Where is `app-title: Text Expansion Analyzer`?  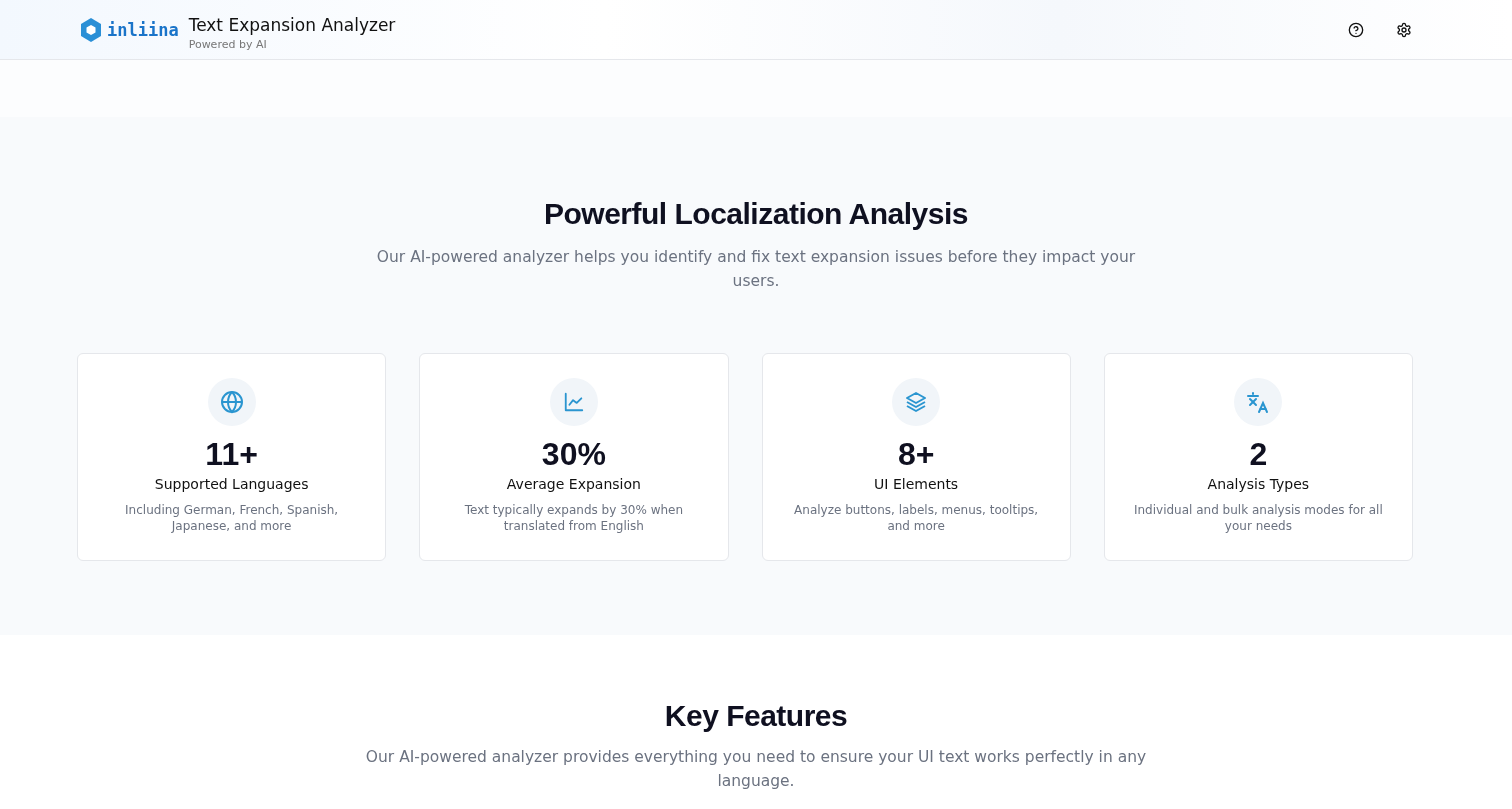 app-title: Text Expansion Analyzer is located at coordinates (292, 24).